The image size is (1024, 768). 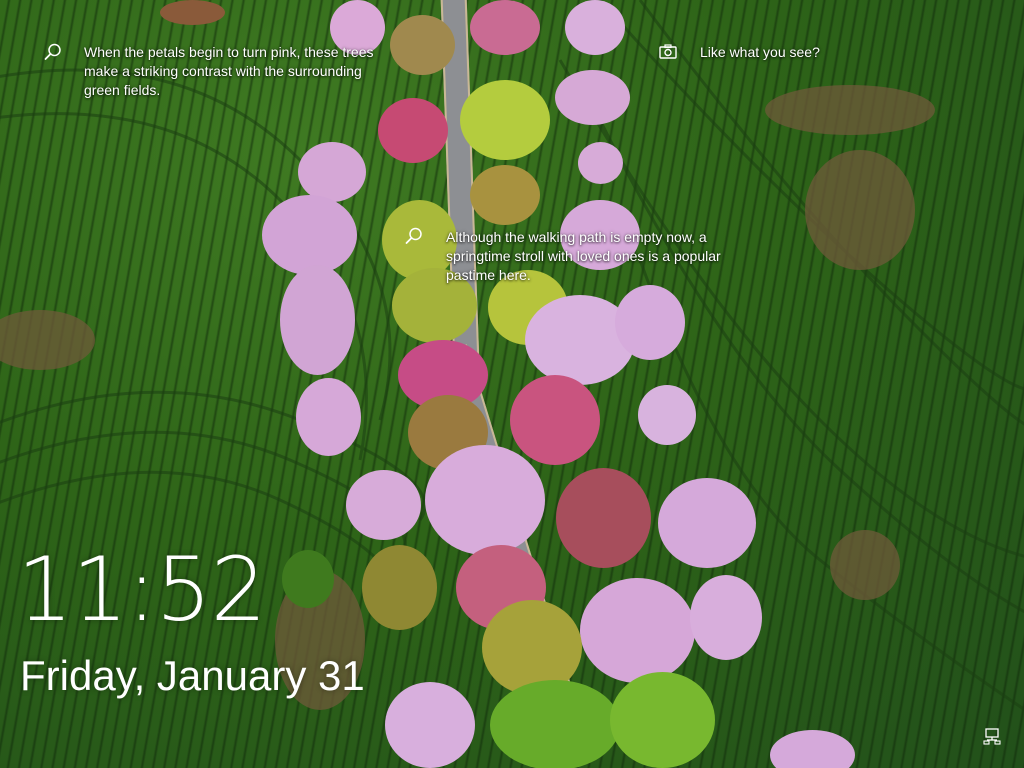 What do you see at coordinates (668, 51) in the screenshot?
I see `camera-icon` at bounding box center [668, 51].